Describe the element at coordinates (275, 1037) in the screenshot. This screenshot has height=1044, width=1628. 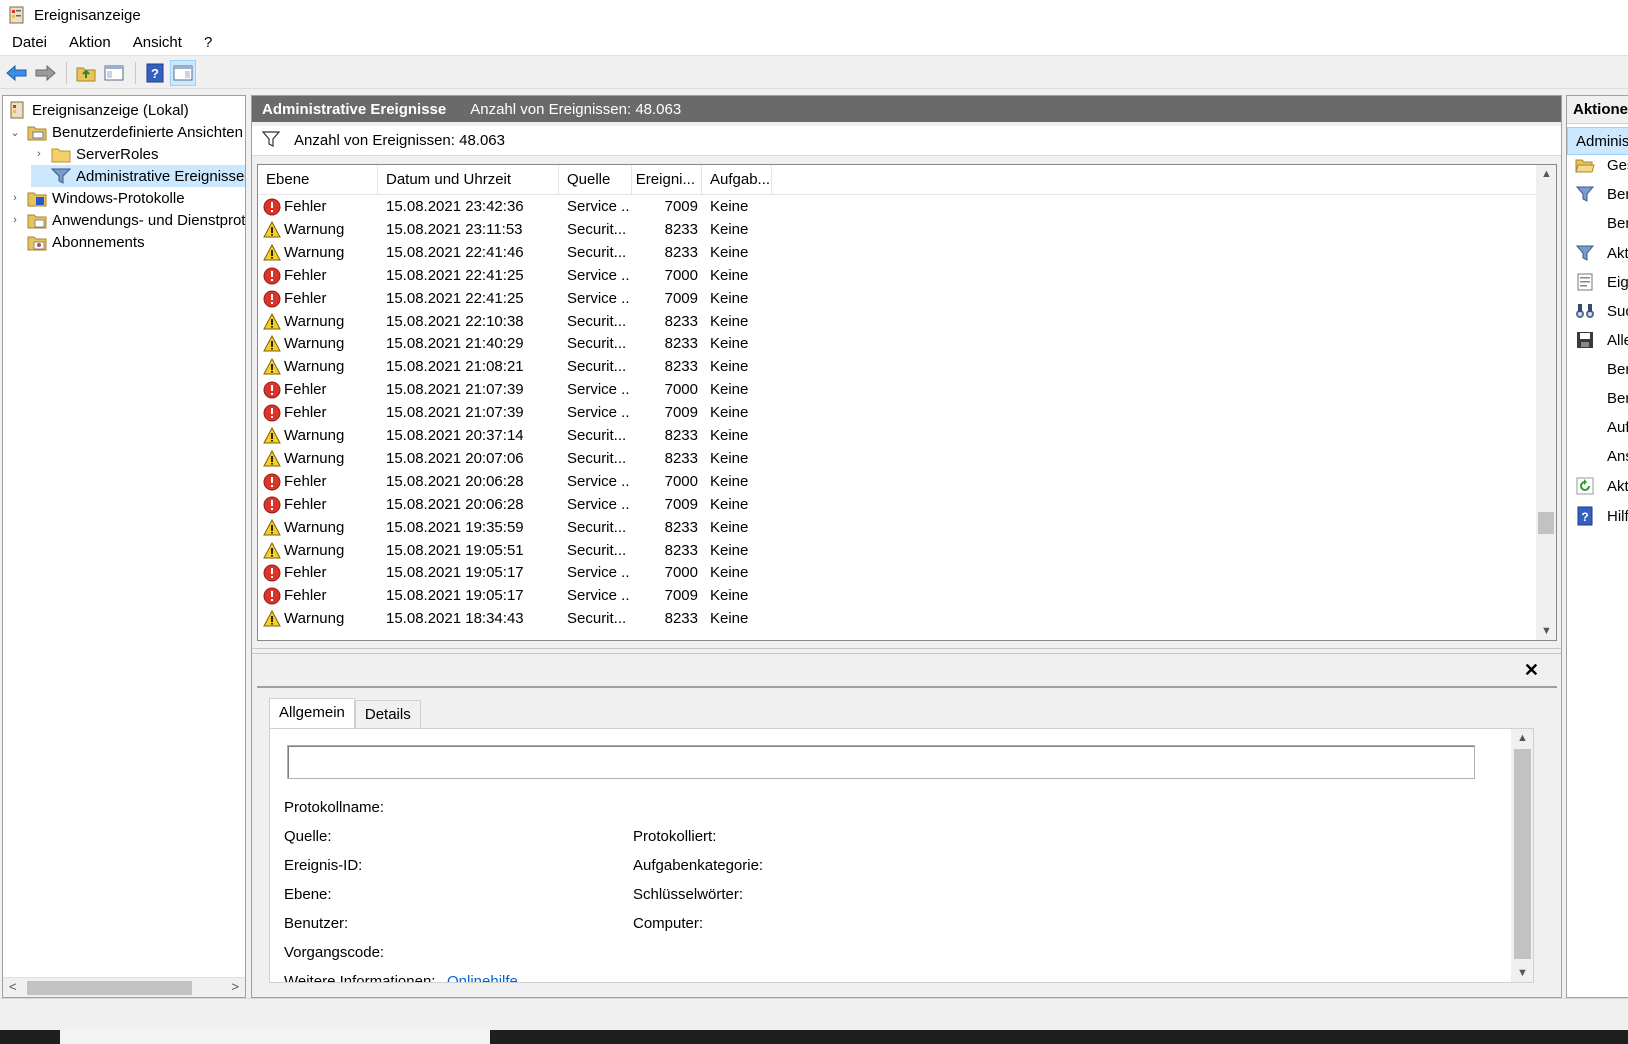
I see `taskbar-search` at that location.